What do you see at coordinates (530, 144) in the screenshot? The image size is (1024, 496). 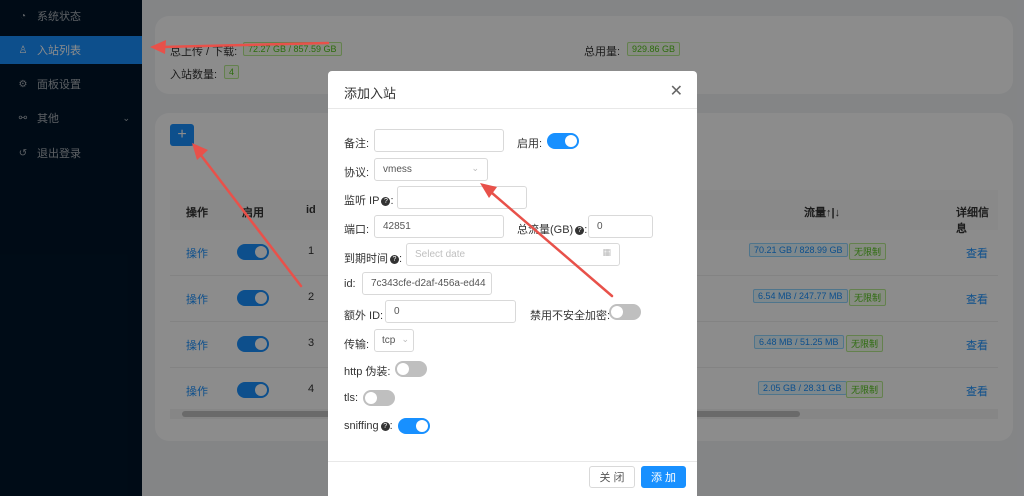 I see `enable-label: 启用:` at bounding box center [530, 144].